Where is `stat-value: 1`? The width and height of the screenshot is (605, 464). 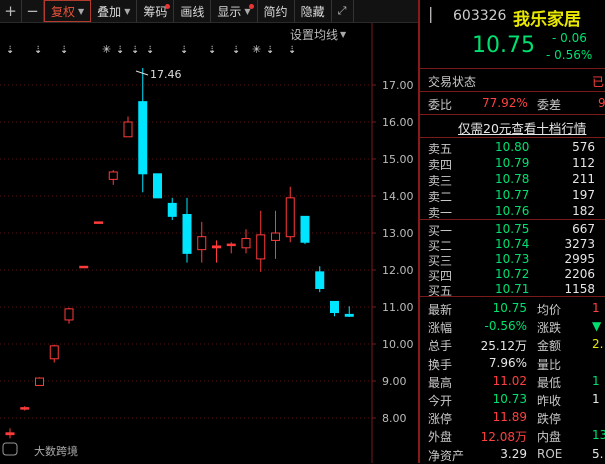 stat-value: 1 is located at coordinates (596, 308).